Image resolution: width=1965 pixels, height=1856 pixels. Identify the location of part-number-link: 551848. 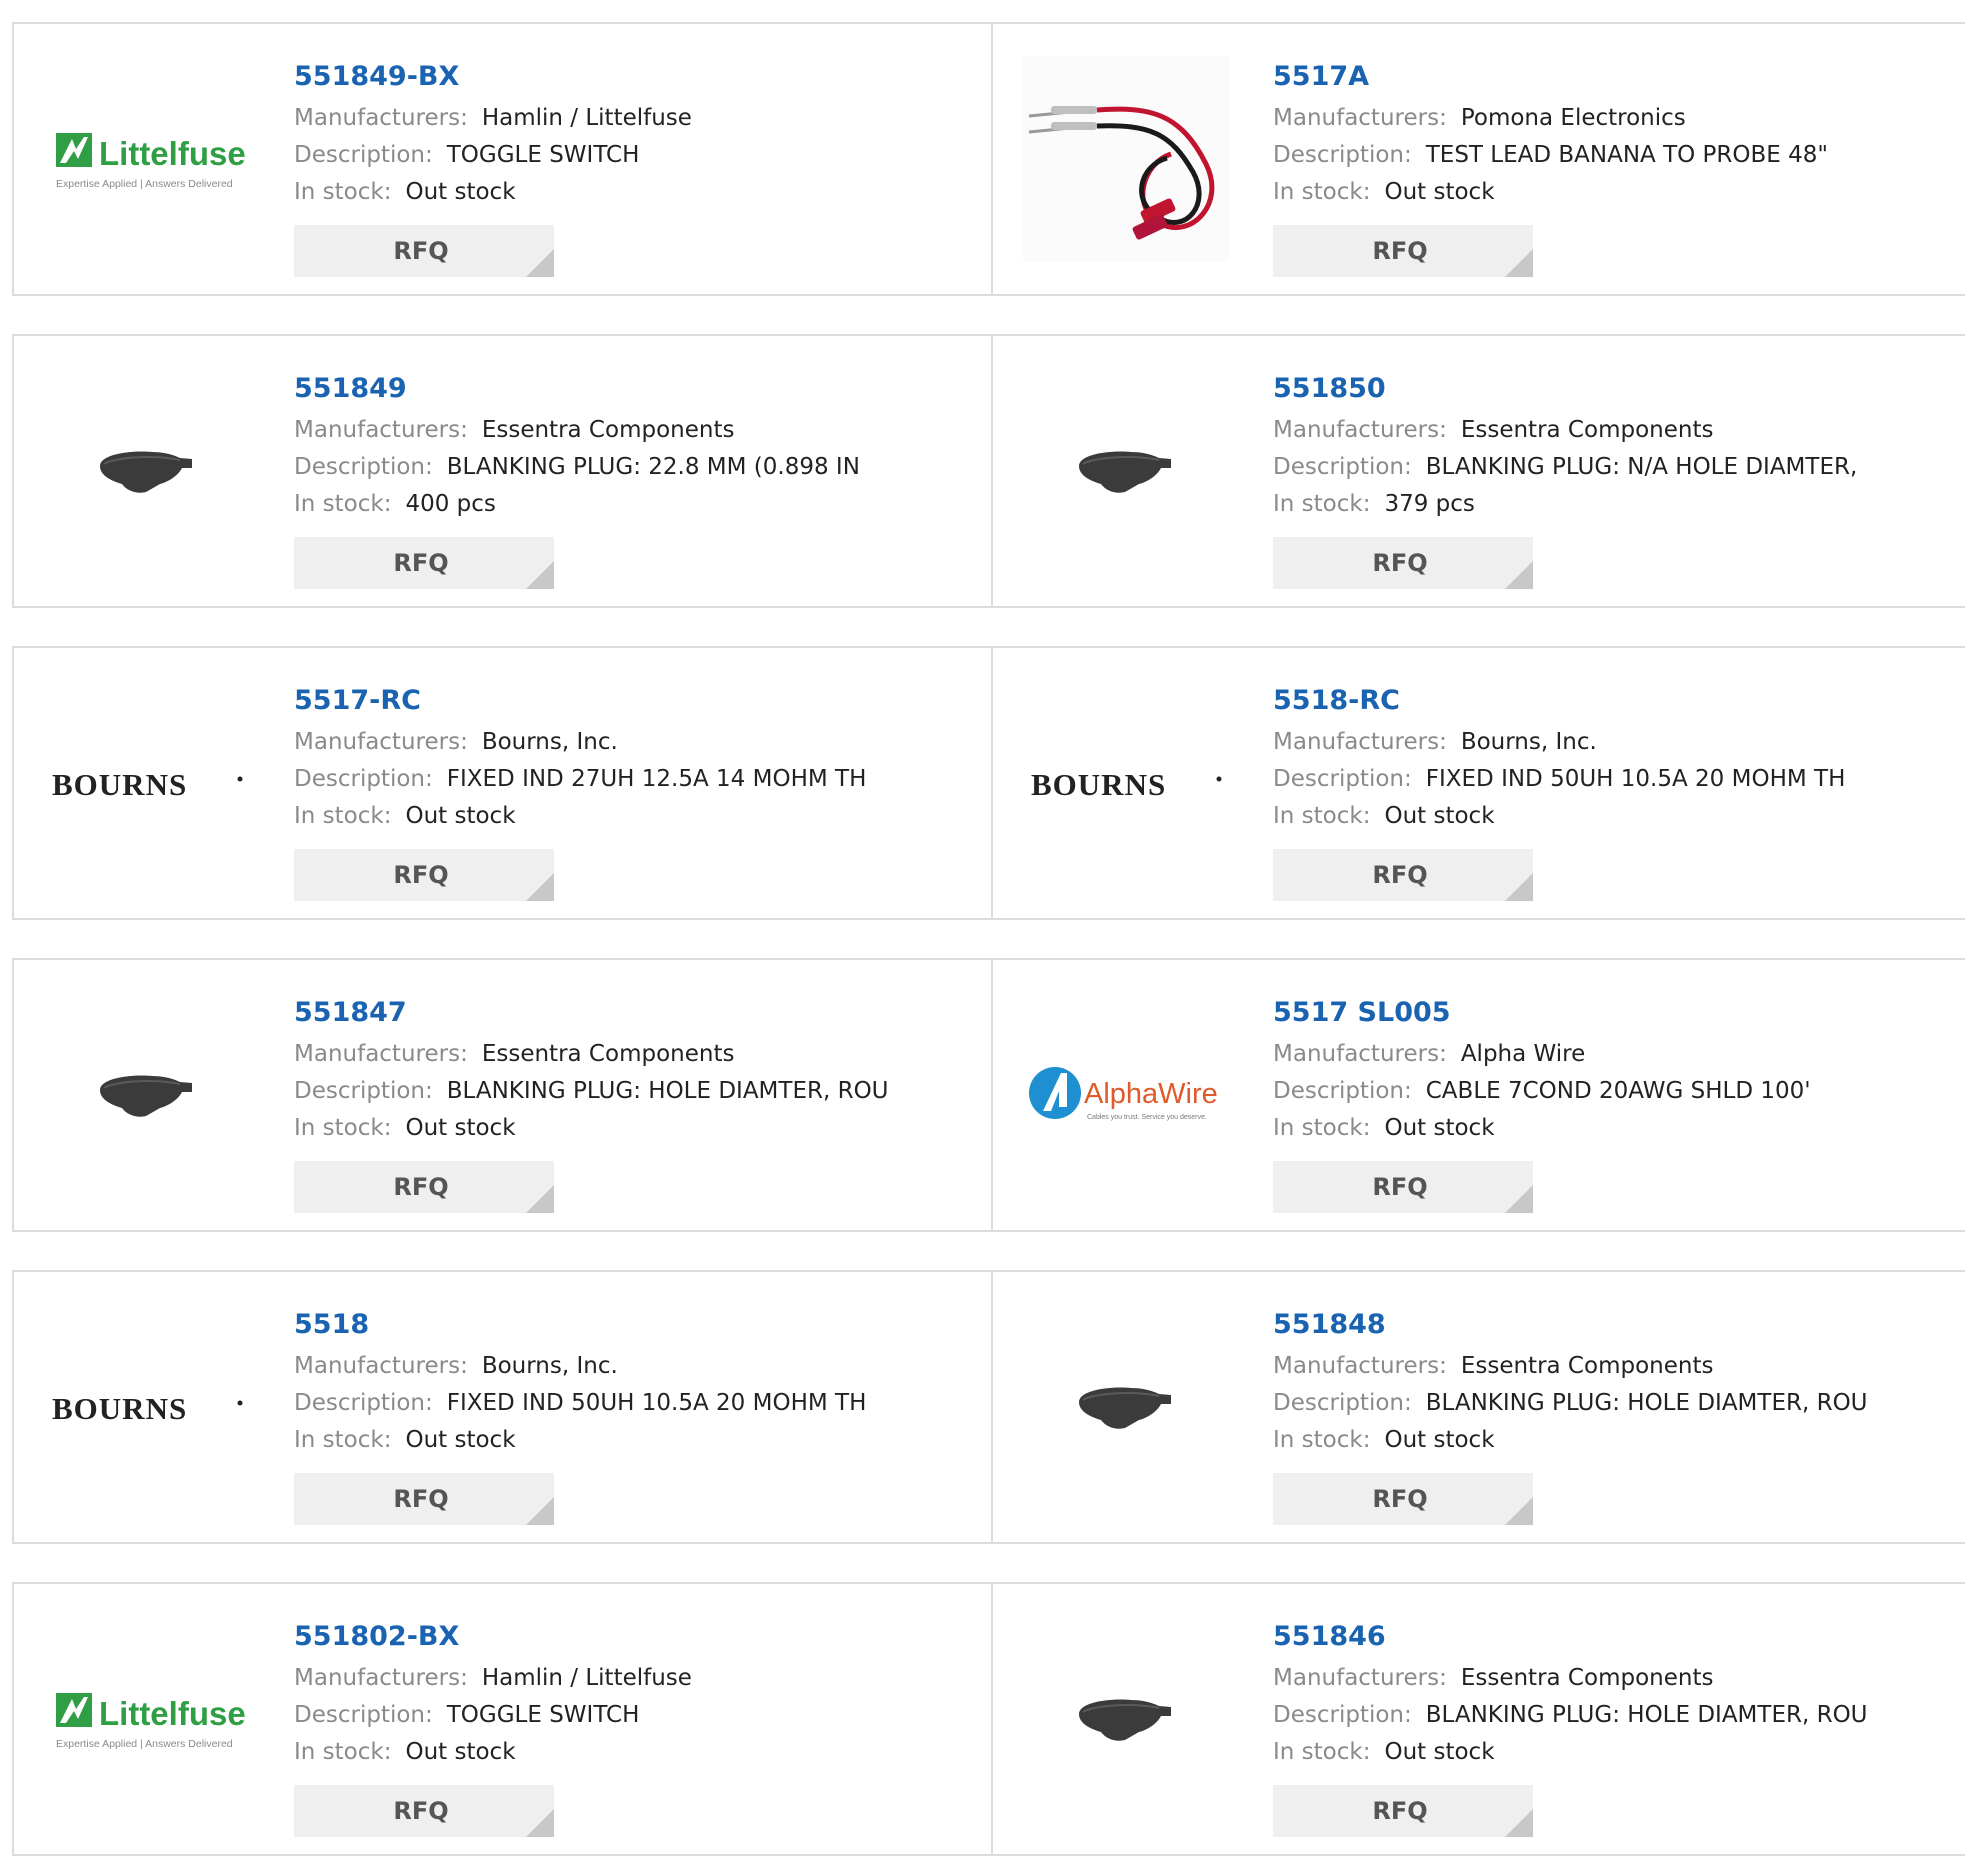
(1570, 1325).